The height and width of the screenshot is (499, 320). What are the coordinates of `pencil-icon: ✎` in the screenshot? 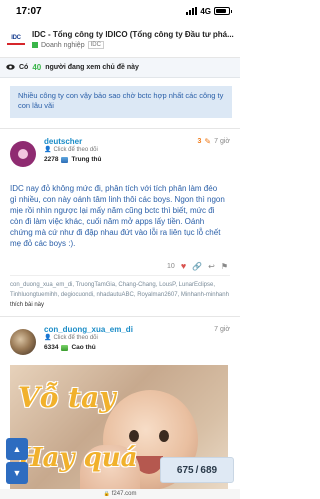 It's located at (207, 141).